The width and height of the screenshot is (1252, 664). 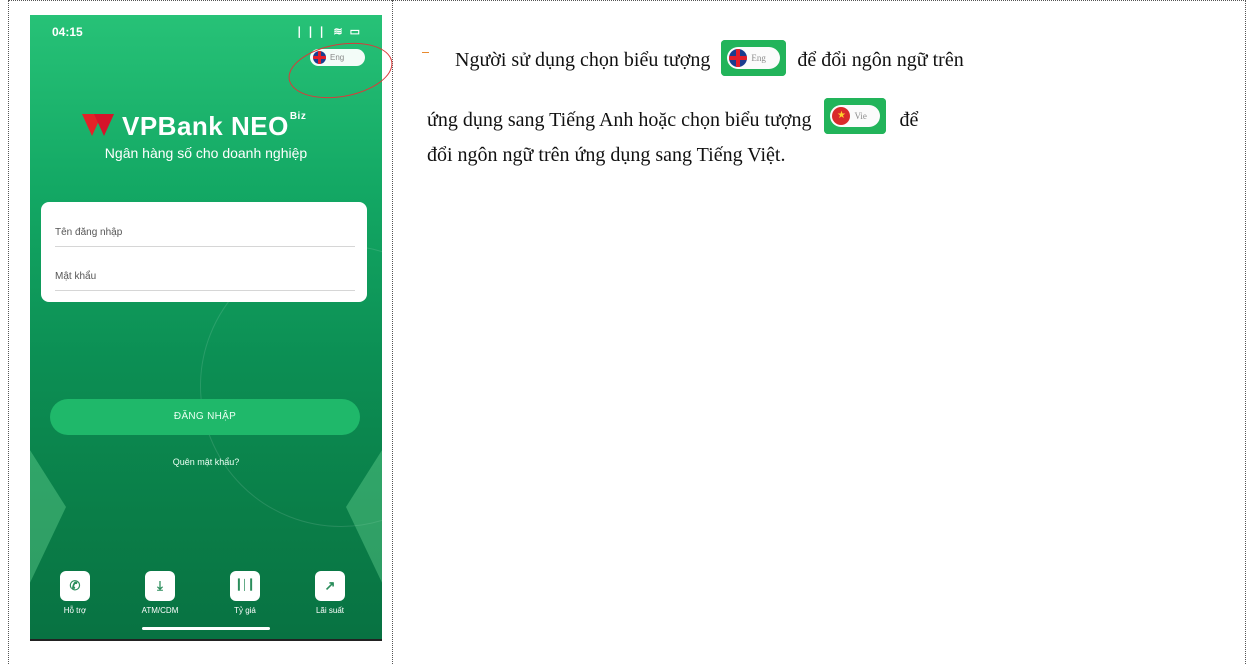 I want to click on username-placeholder: Tên đăng nhập, so click(x=89, y=232).